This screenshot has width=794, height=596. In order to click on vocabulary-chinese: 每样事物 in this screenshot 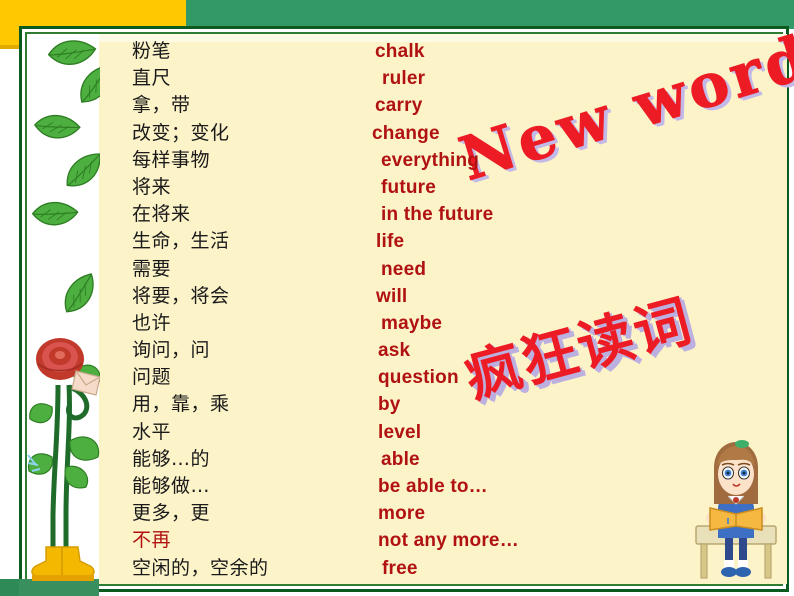, I will do `click(171, 159)`.